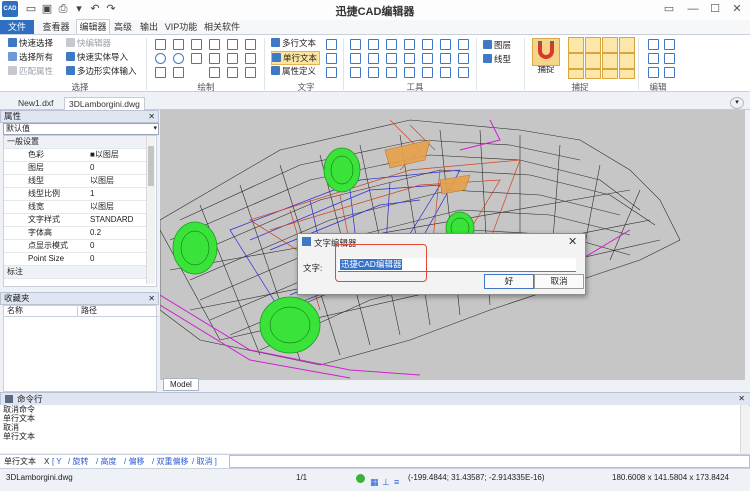  I want to click on snap-node-icon, so click(627, 45).